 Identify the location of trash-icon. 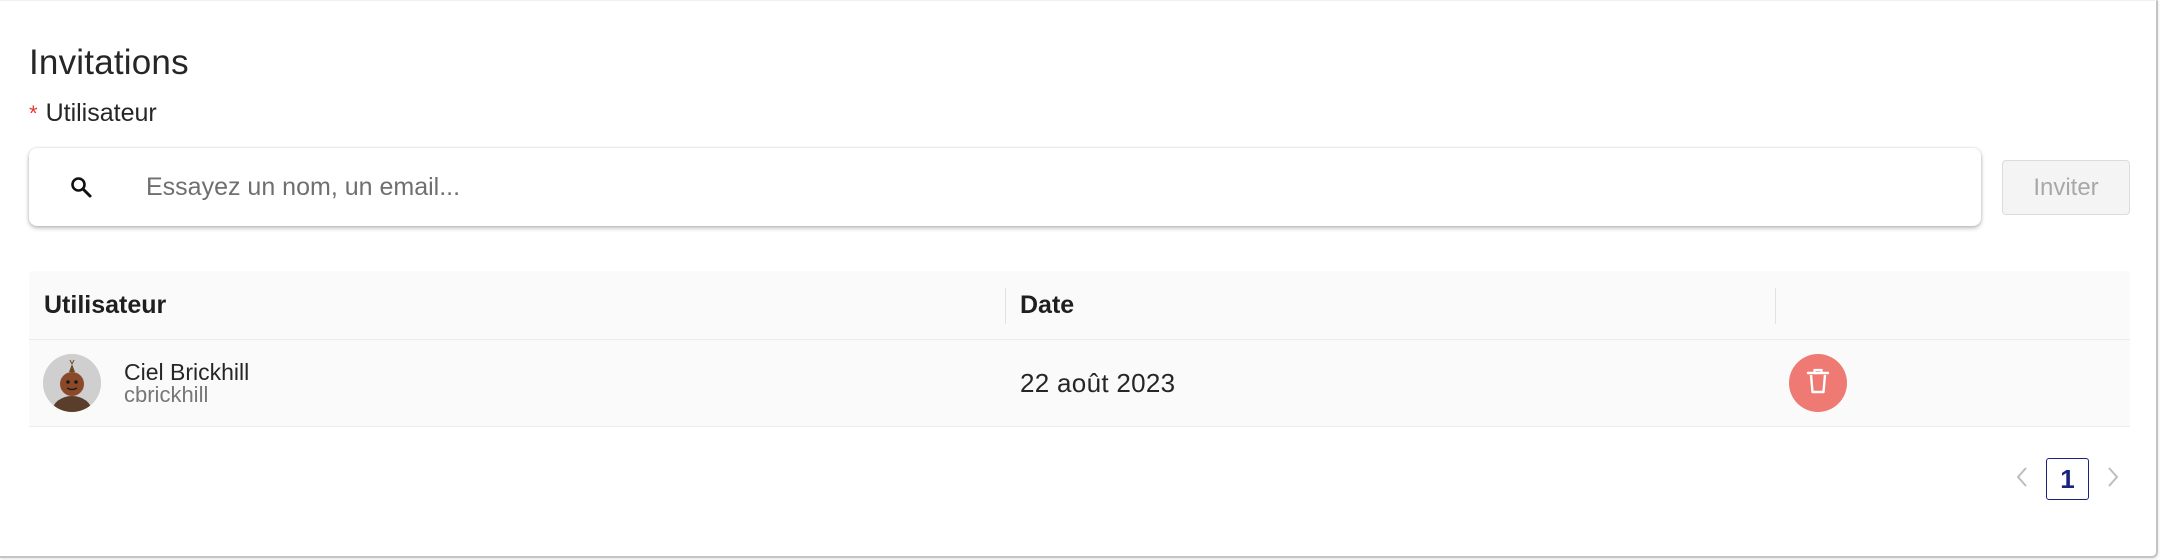
(1818, 383).